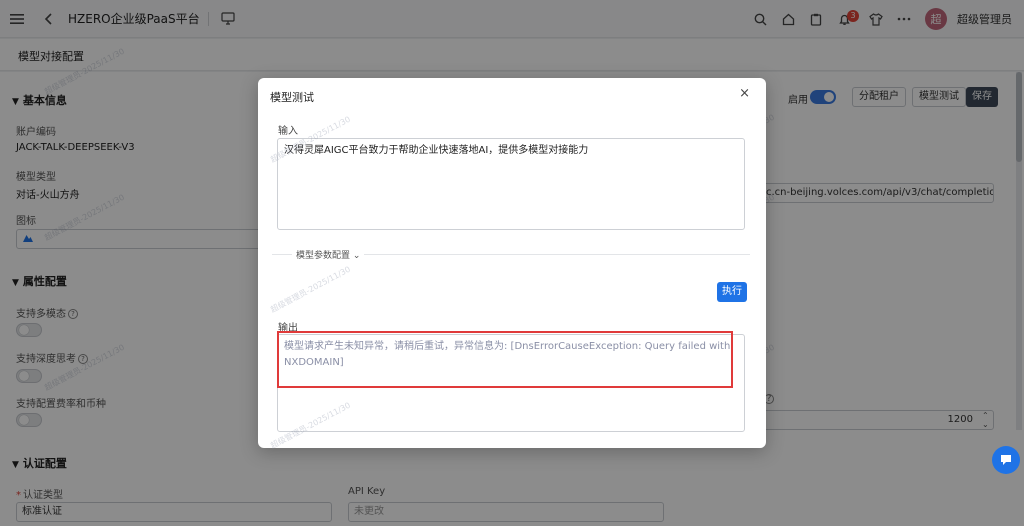  I want to click on run-button: 执行, so click(732, 292).